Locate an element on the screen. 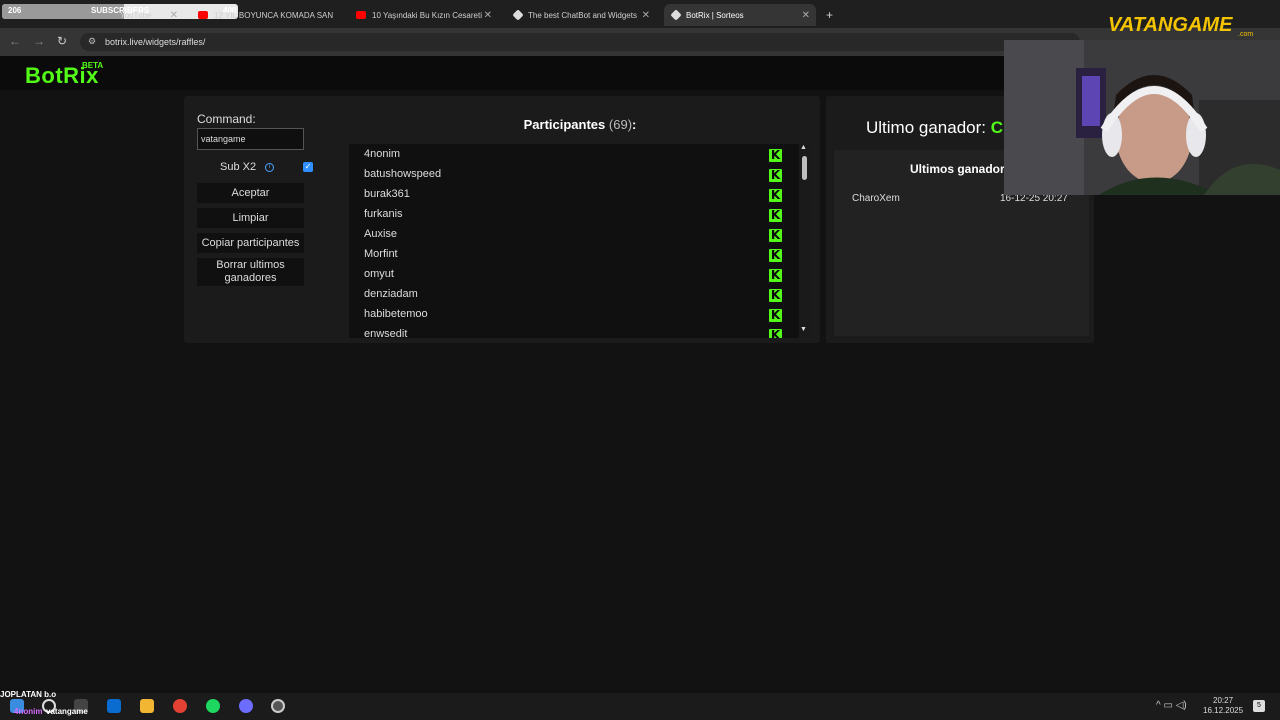 The image size is (1280, 720). vatangame-logo: VATANGAME is located at coordinates (1170, 25).